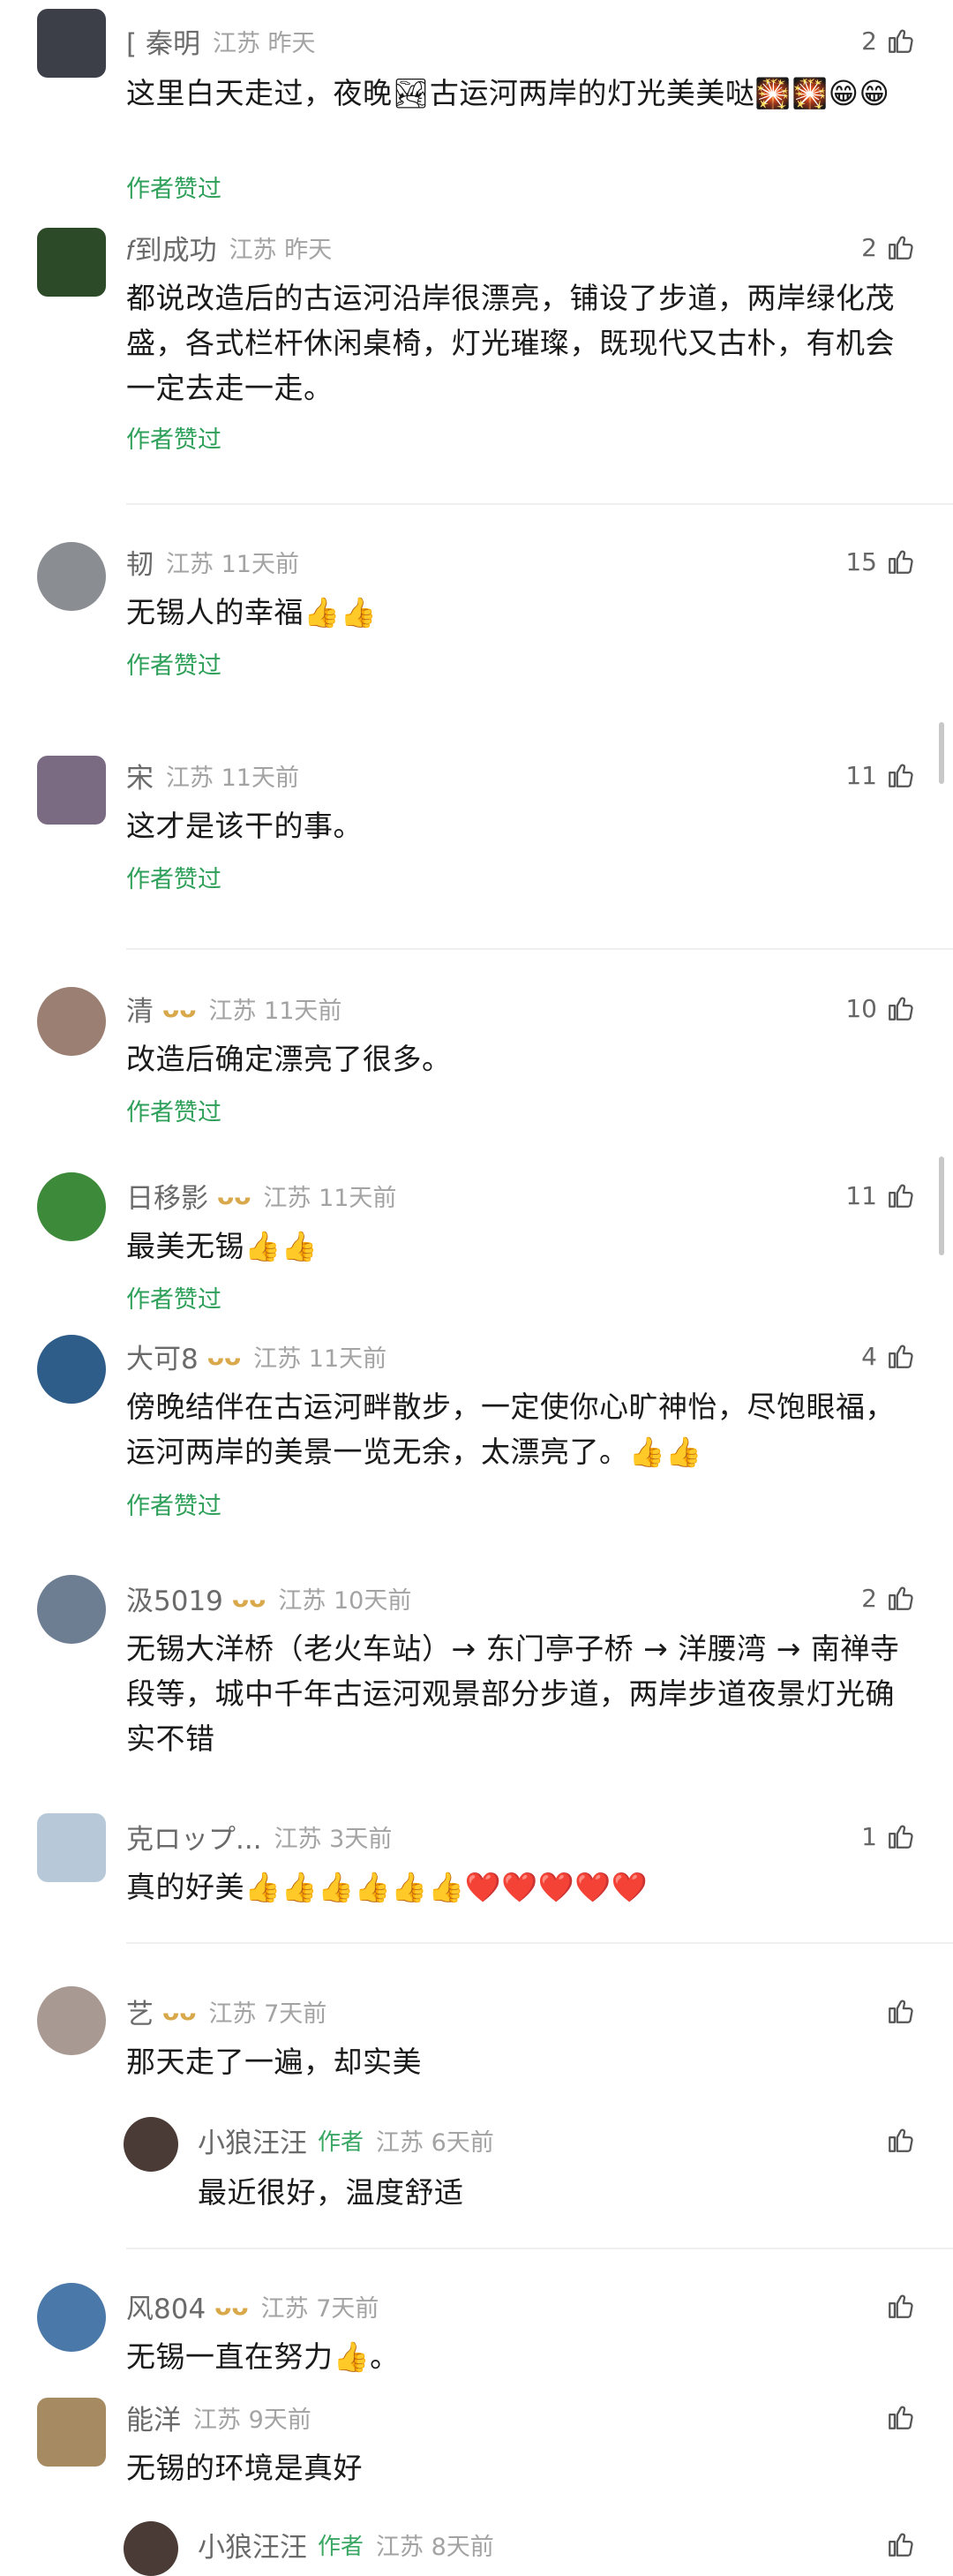 Image resolution: width=953 pixels, height=2576 pixels. What do you see at coordinates (140, 776) in the screenshot?
I see `user-name: 宋` at bounding box center [140, 776].